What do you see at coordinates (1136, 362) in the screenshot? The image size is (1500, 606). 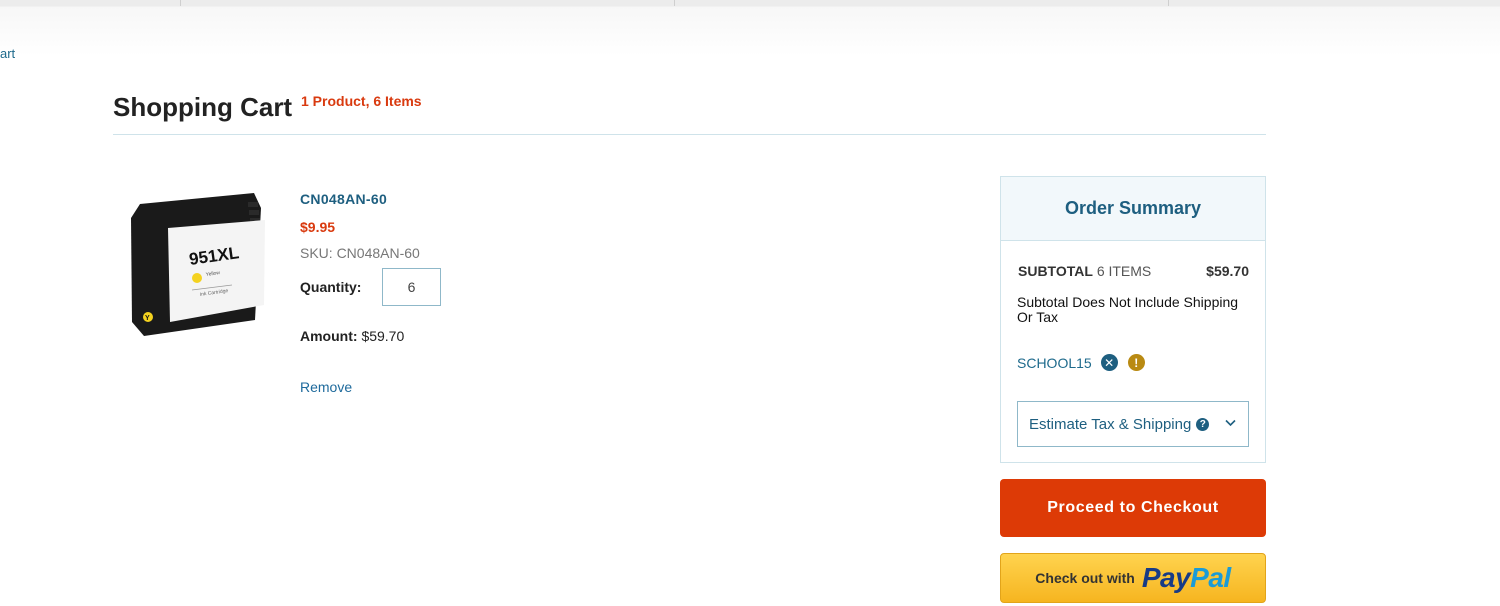 I see `warning-icon: !` at bounding box center [1136, 362].